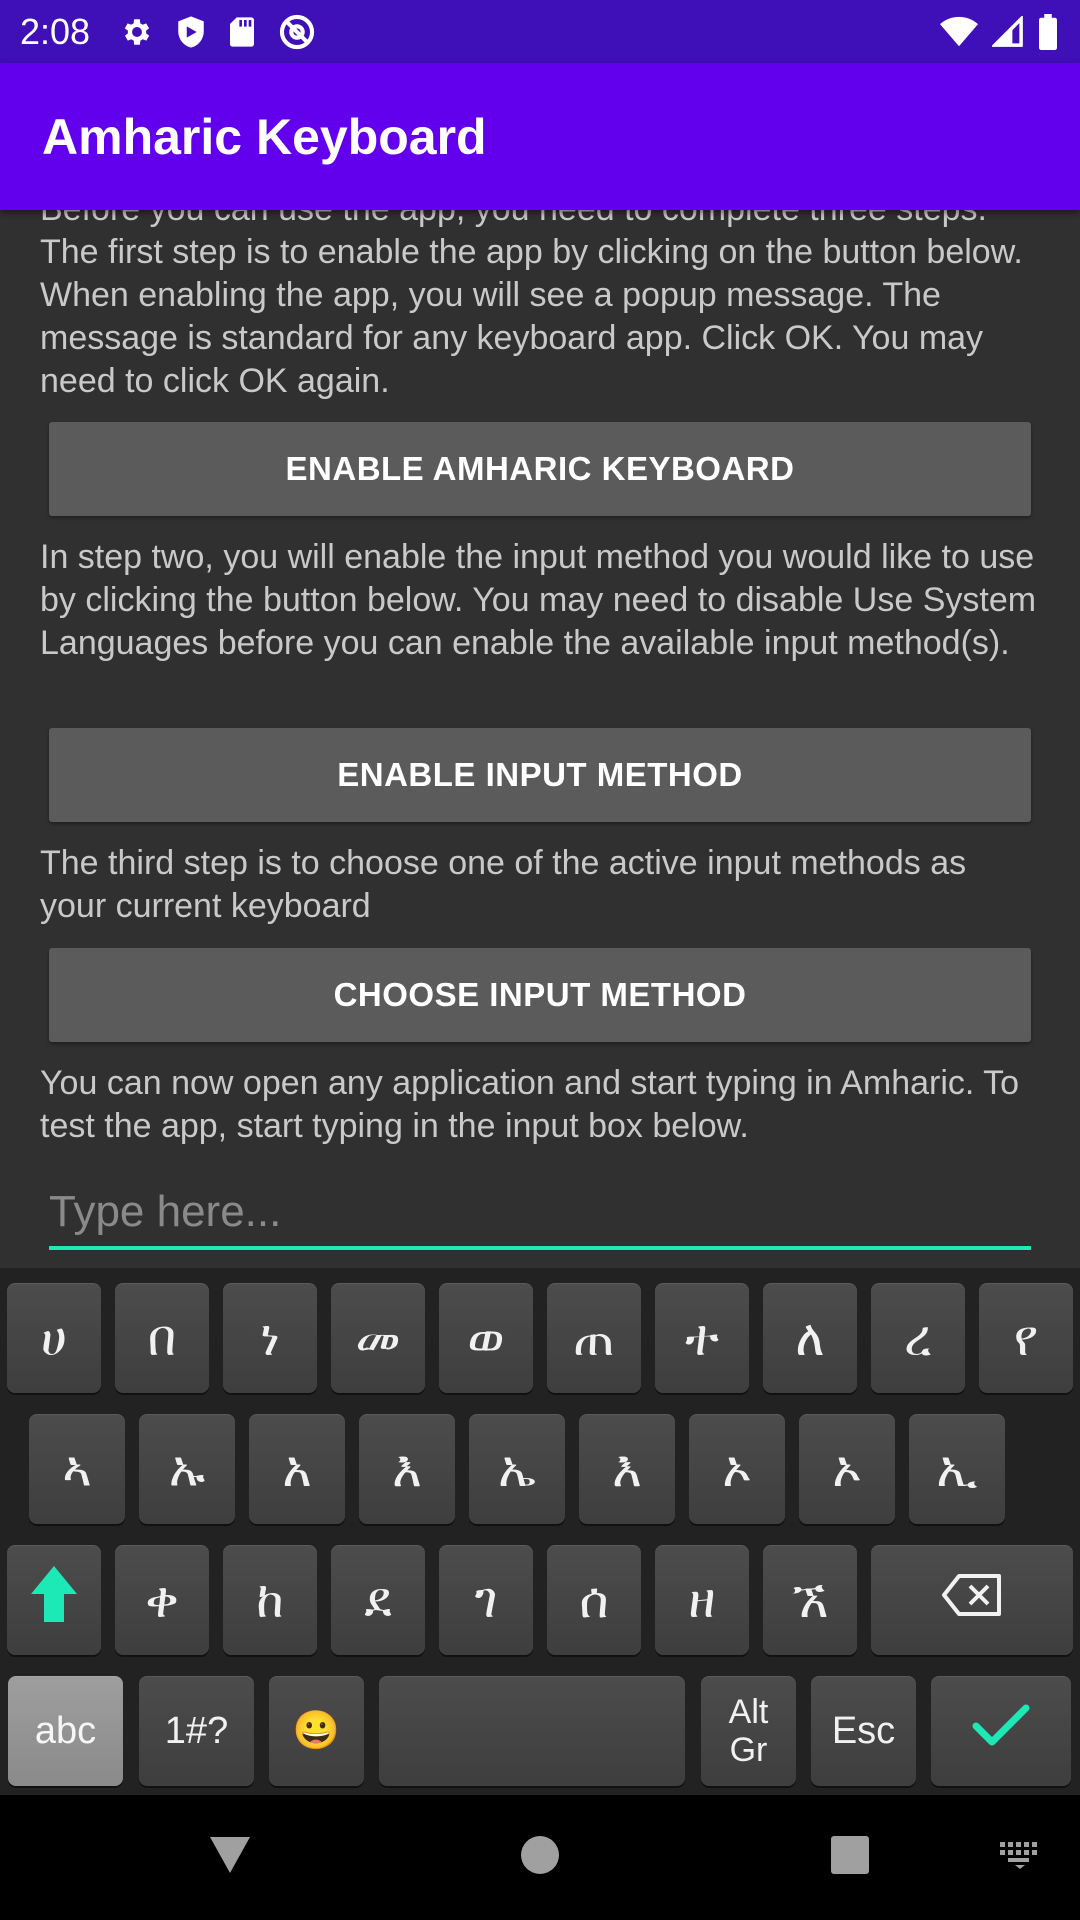 The height and width of the screenshot is (1920, 1080). What do you see at coordinates (540, 31) in the screenshot?
I see `status-bar: 2:08` at bounding box center [540, 31].